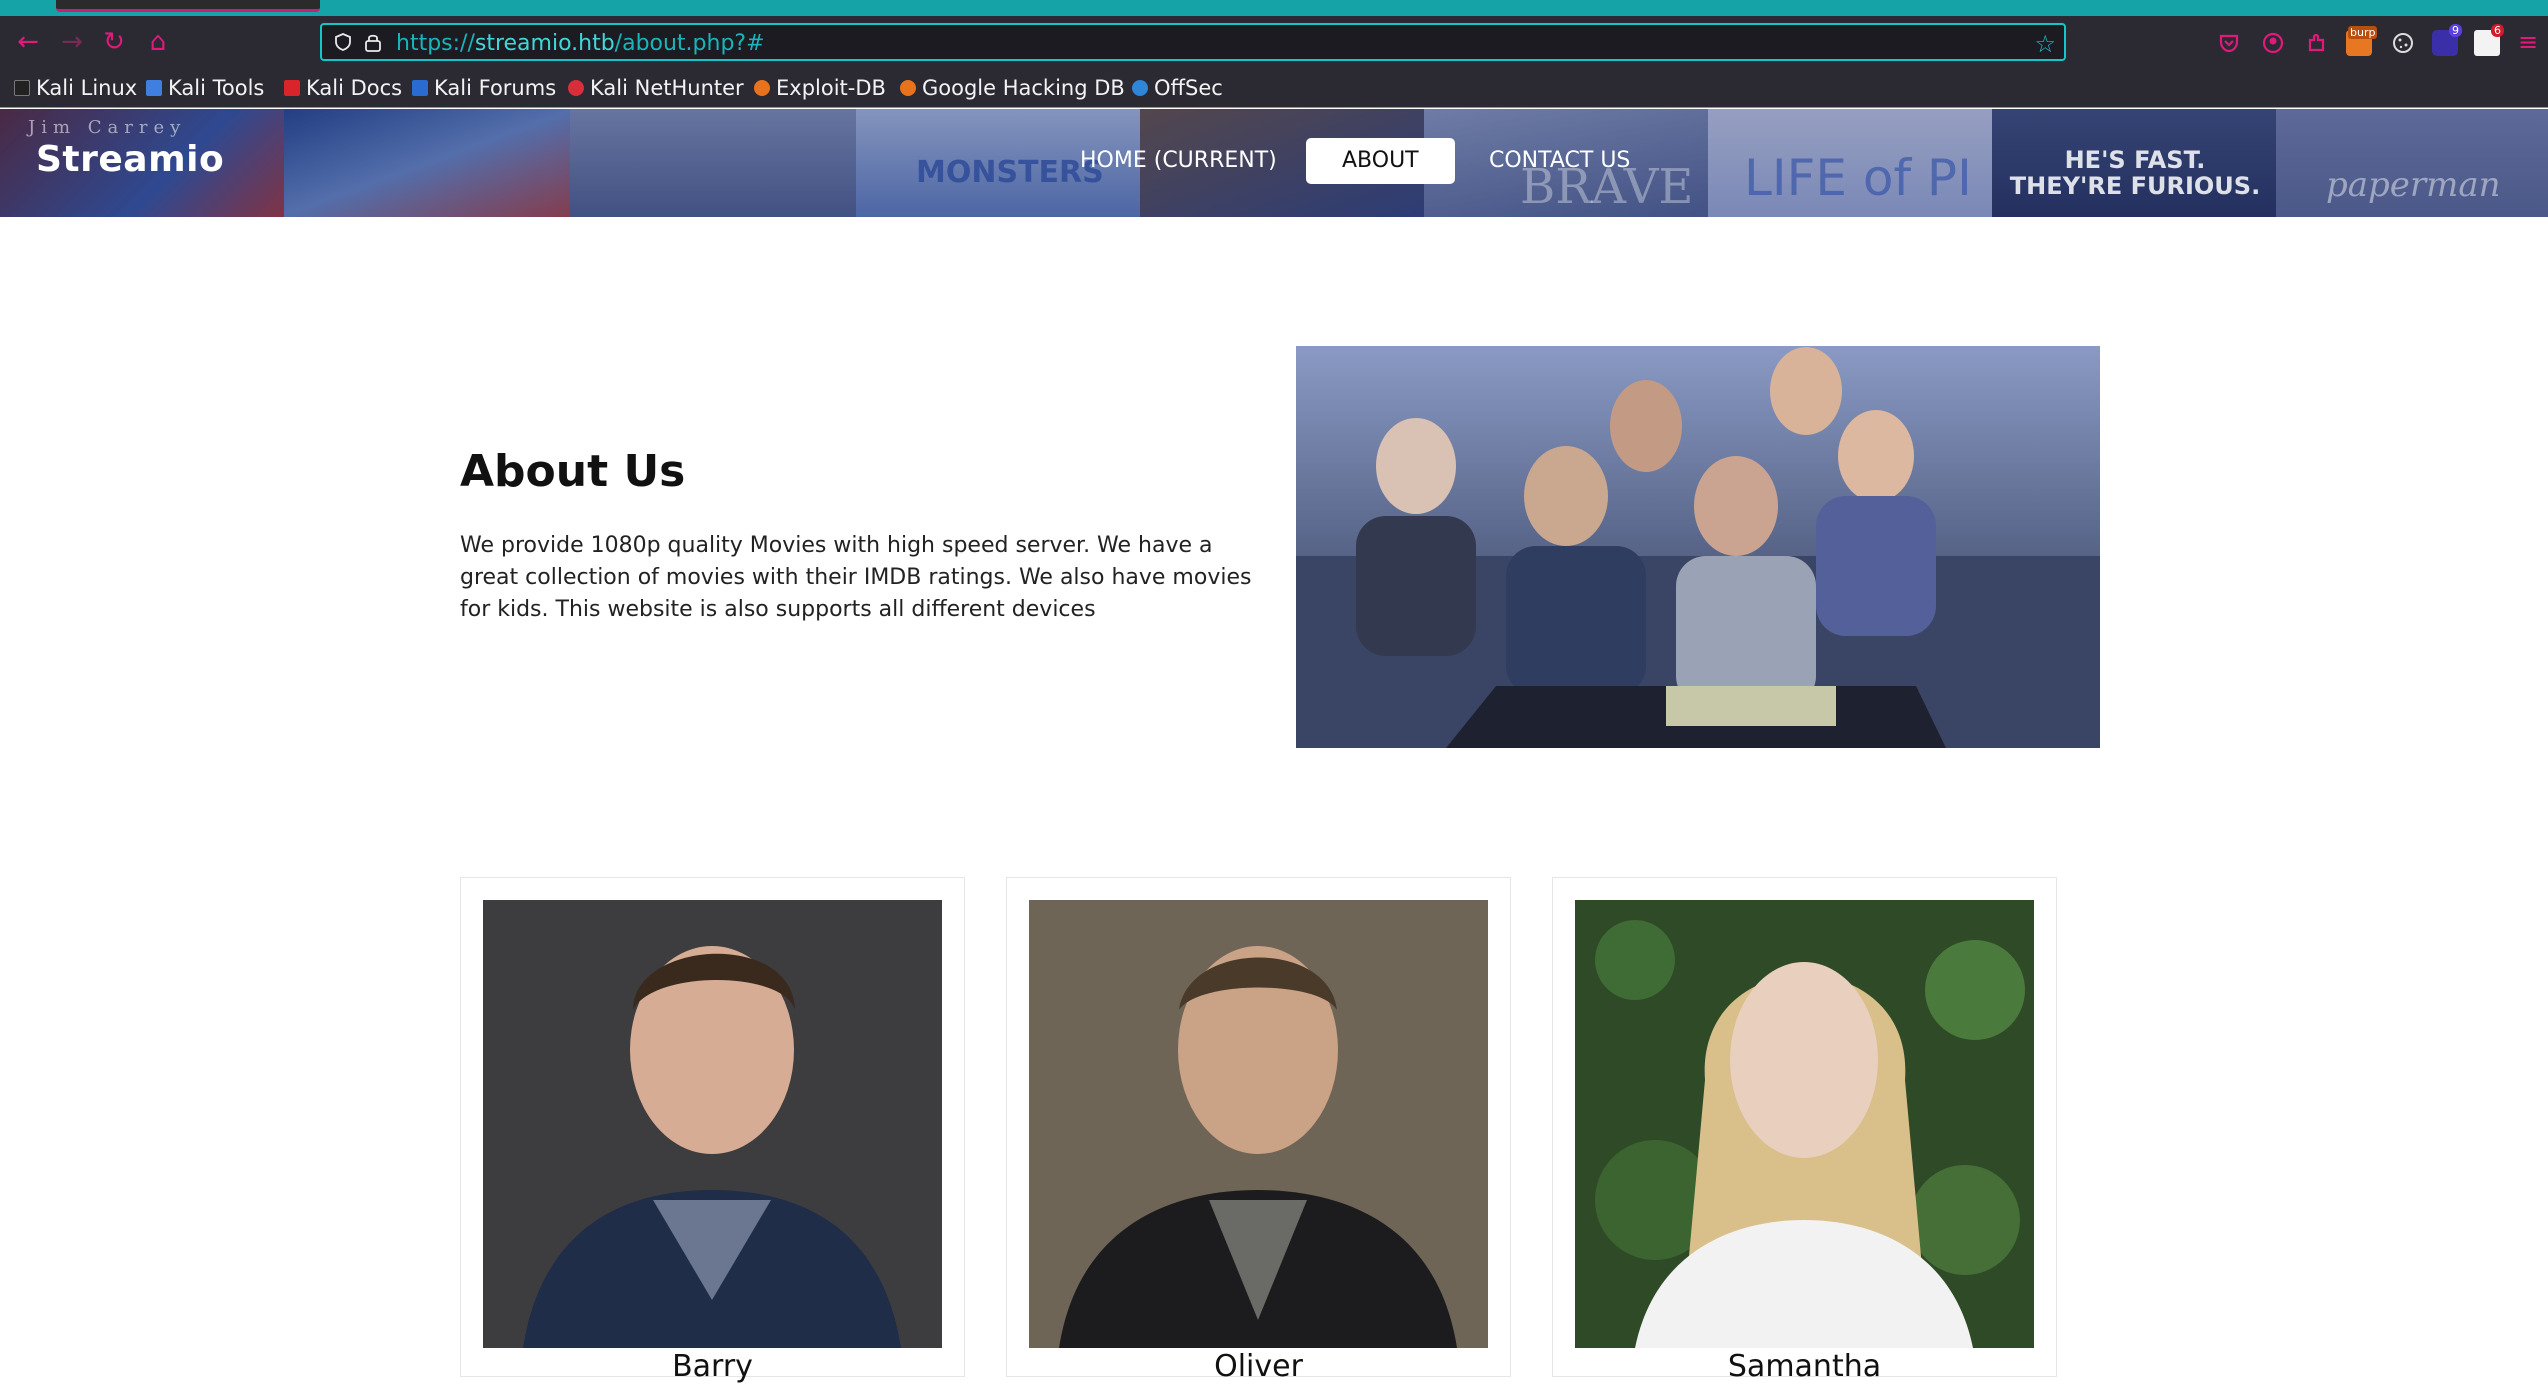 Image resolution: width=2548 pixels, height=1384 pixels. What do you see at coordinates (1140, 88) in the screenshot?
I see `offsec-icon` at bounding box center [1140, 88].